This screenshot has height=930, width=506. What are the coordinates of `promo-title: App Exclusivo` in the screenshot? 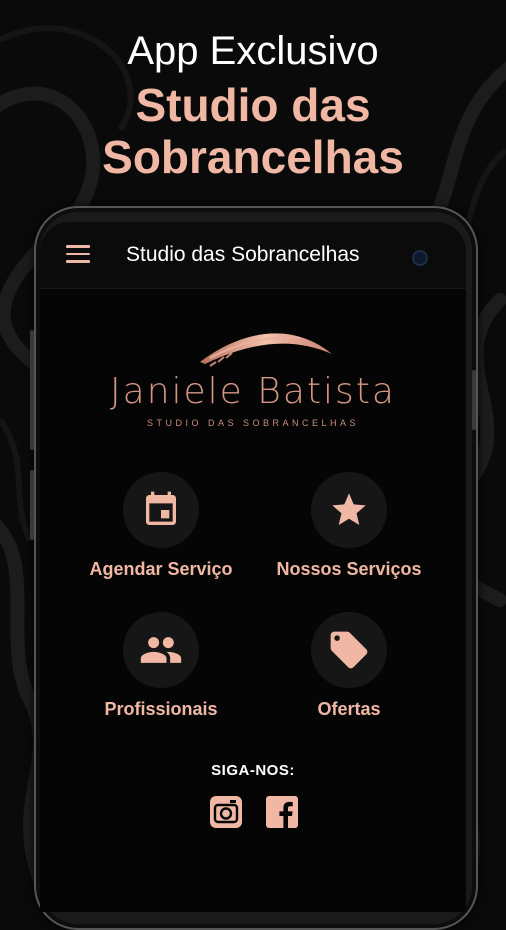 It's located at (253, 51).